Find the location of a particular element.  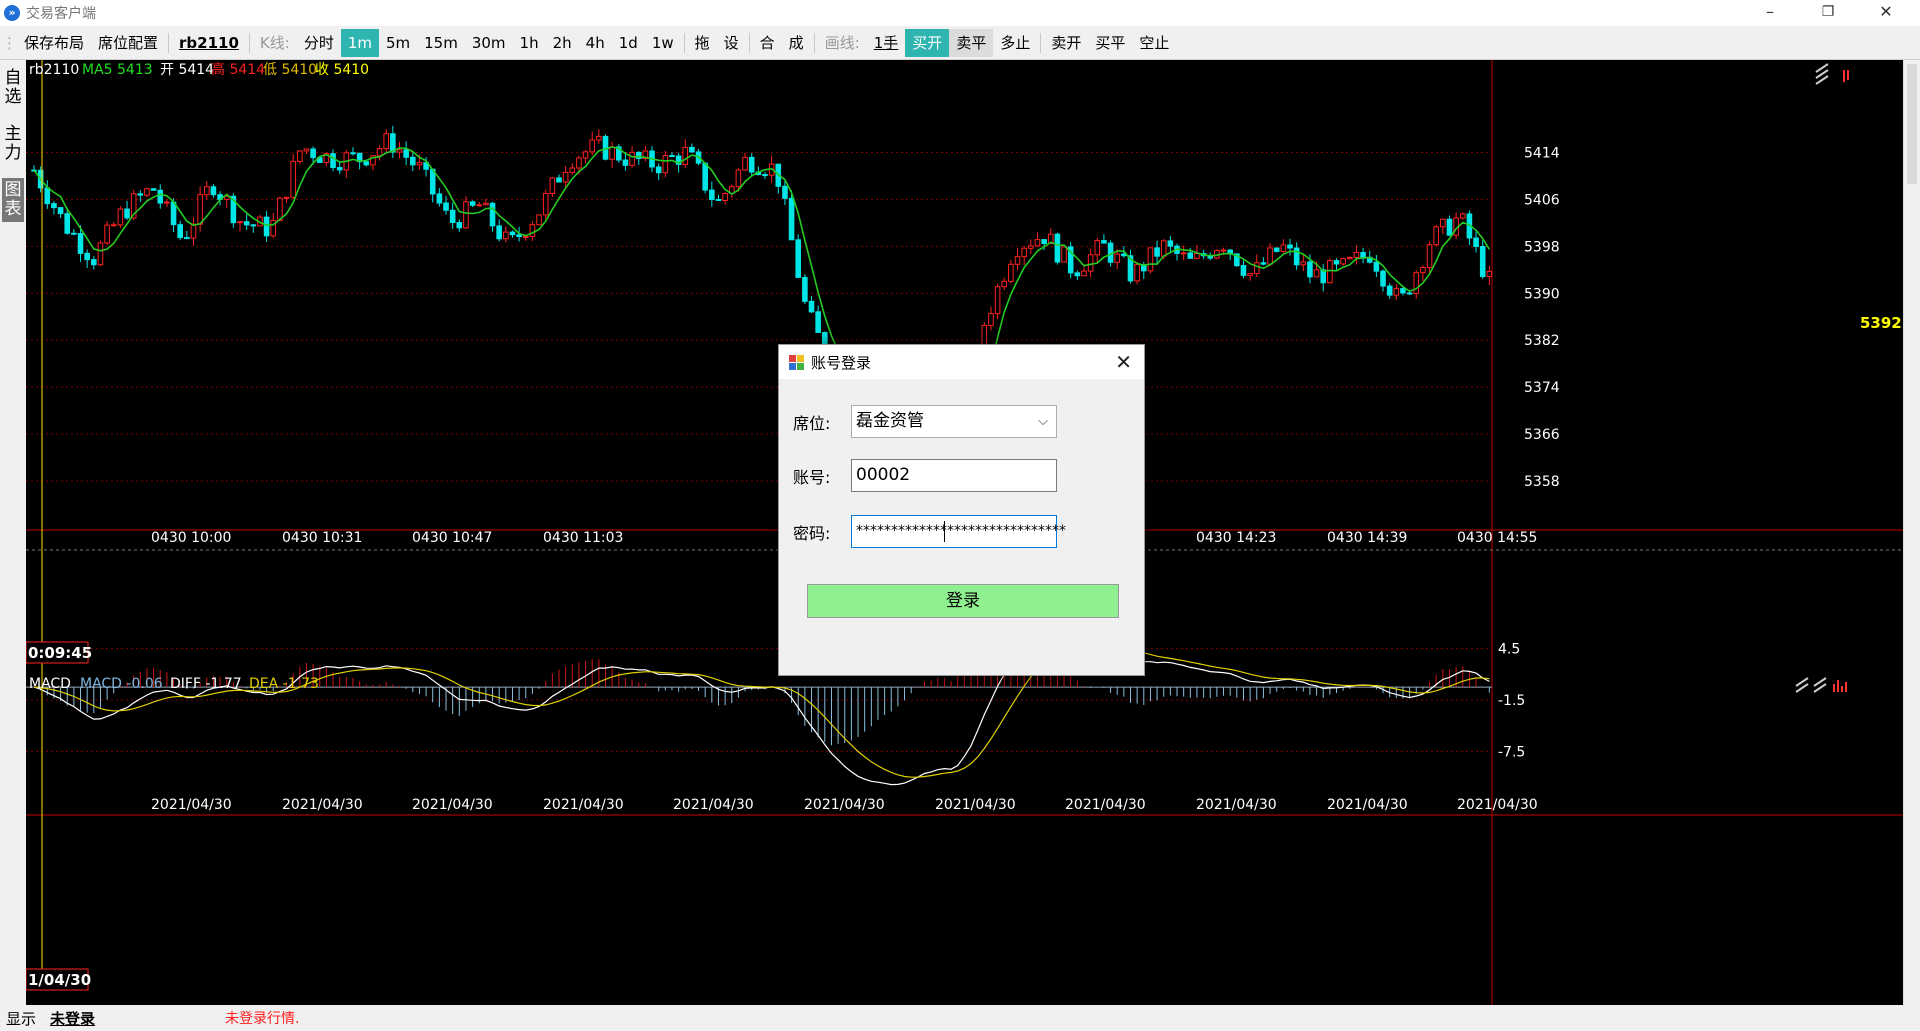

app-logo-icon: » is located at coordinates (12, 13).